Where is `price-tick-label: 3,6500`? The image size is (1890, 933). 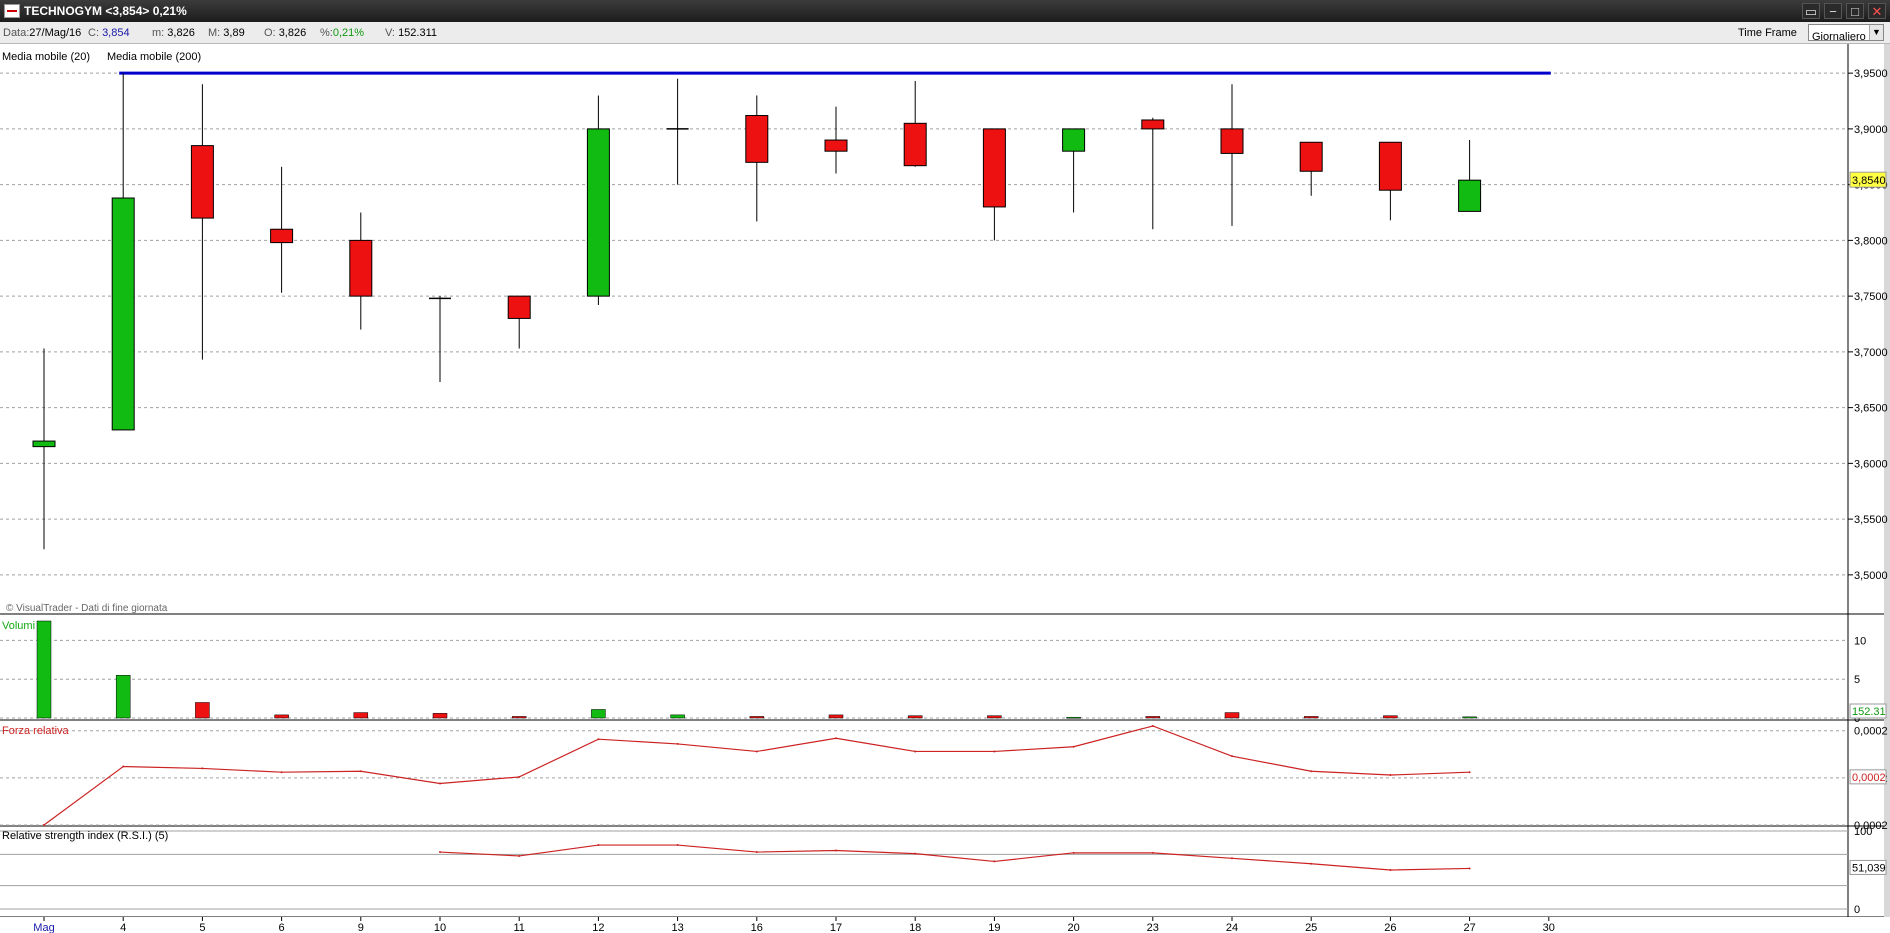 price-tick-label: 3,6500 is located at coordinates (1871, 409).